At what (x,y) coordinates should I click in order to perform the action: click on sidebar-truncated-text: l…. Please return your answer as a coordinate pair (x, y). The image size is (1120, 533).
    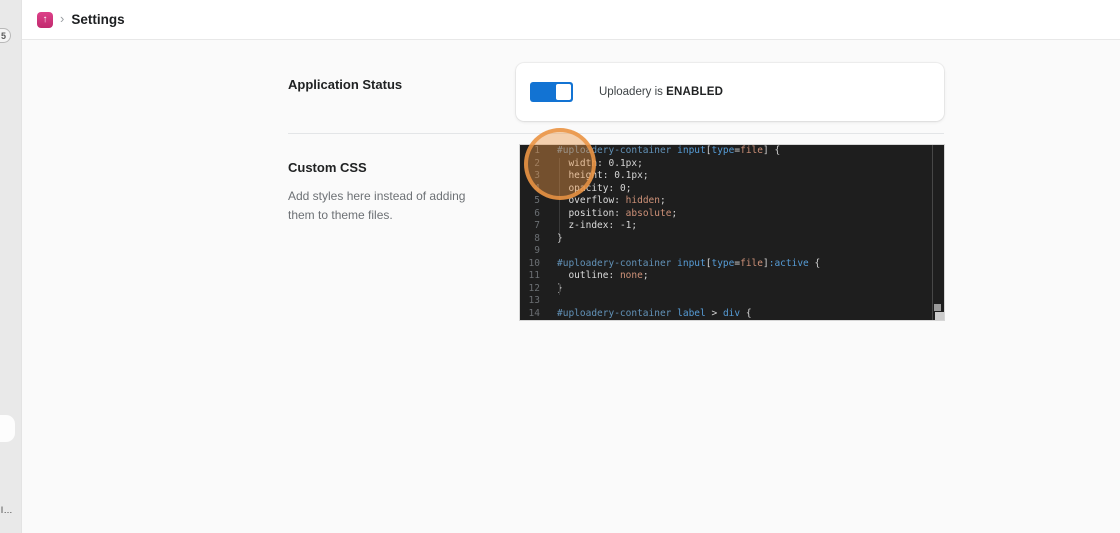
    Looking at the image, I should click on (7, 510).